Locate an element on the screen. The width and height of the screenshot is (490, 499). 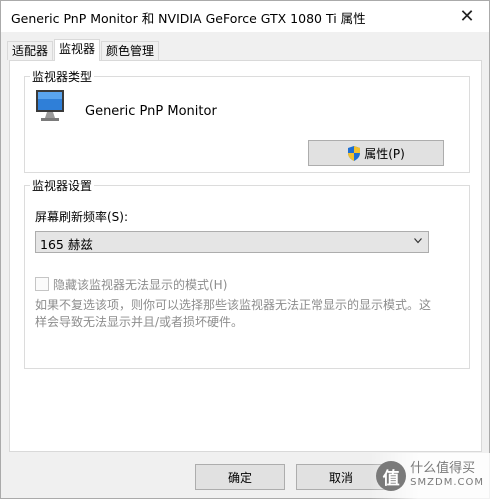
refresh-rate-value: 165 赫兹 is located at coordinates (66, 244).